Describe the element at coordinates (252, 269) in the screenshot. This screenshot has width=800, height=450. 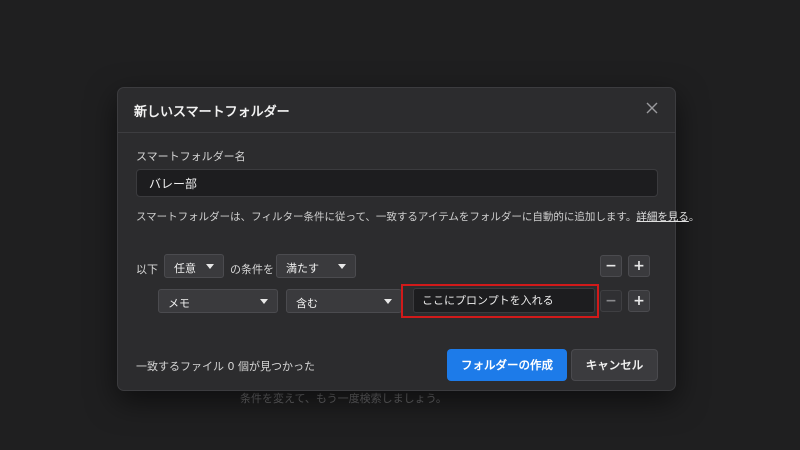
I see `criteria-middle-text: の条件を` at that location.